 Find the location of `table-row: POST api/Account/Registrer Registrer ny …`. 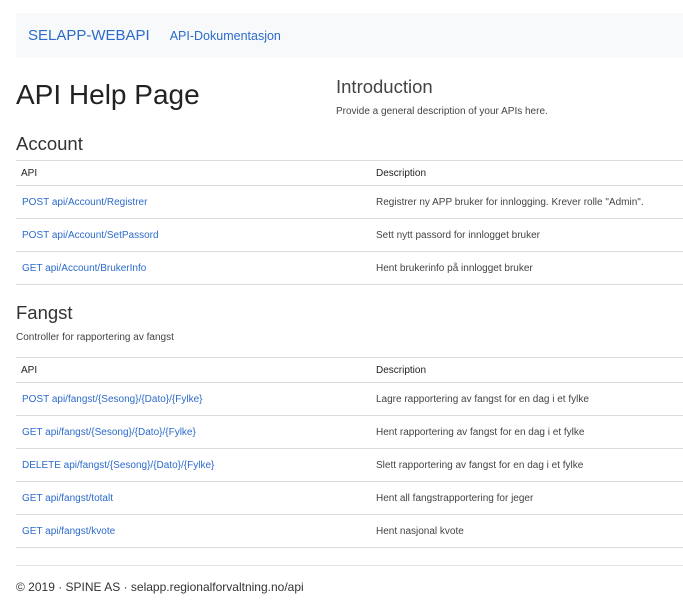

table-row: POST api/Account/Registrer Registrer ny … is located at coordinates (349, 202).